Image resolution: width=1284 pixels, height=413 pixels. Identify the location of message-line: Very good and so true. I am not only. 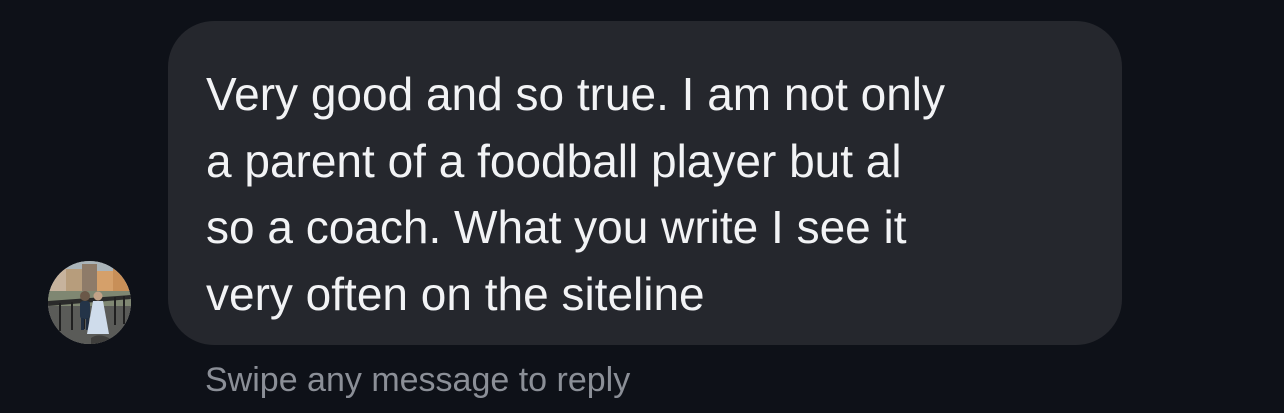
(576, 94).